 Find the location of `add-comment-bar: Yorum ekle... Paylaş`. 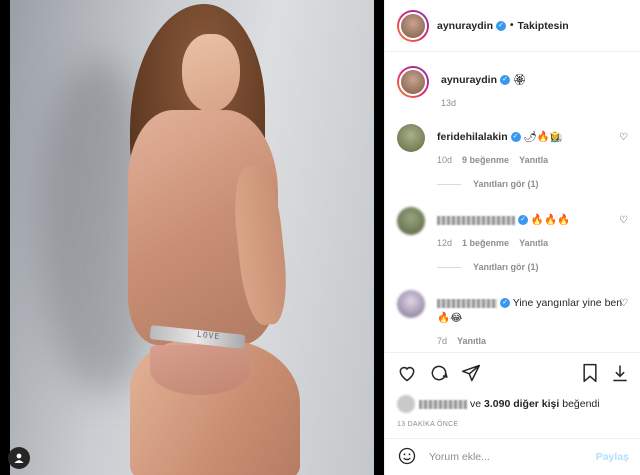

add-comment-bar: Yorum ekle... Paylaş is located at coordinates (512, 456).